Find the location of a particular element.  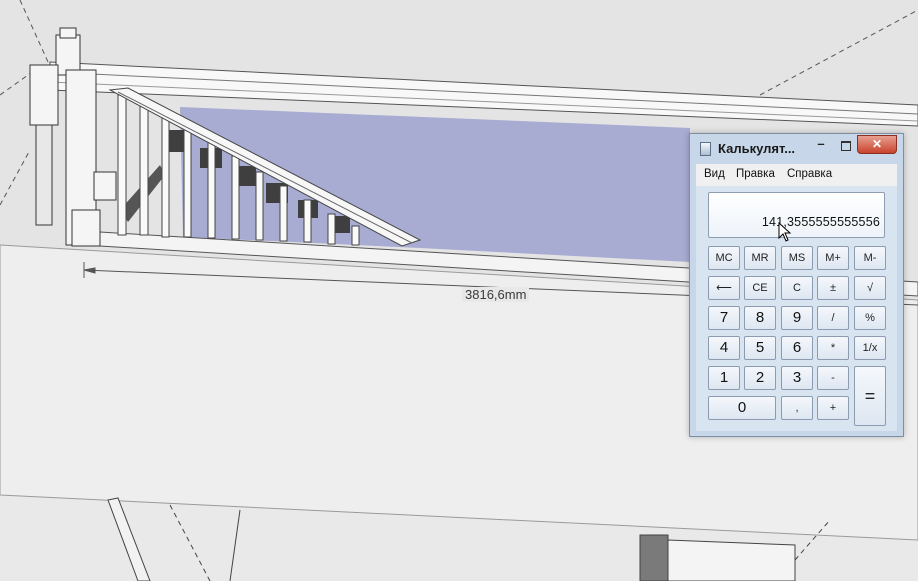

close-button: ✕ is located at coordinates (877, 144).